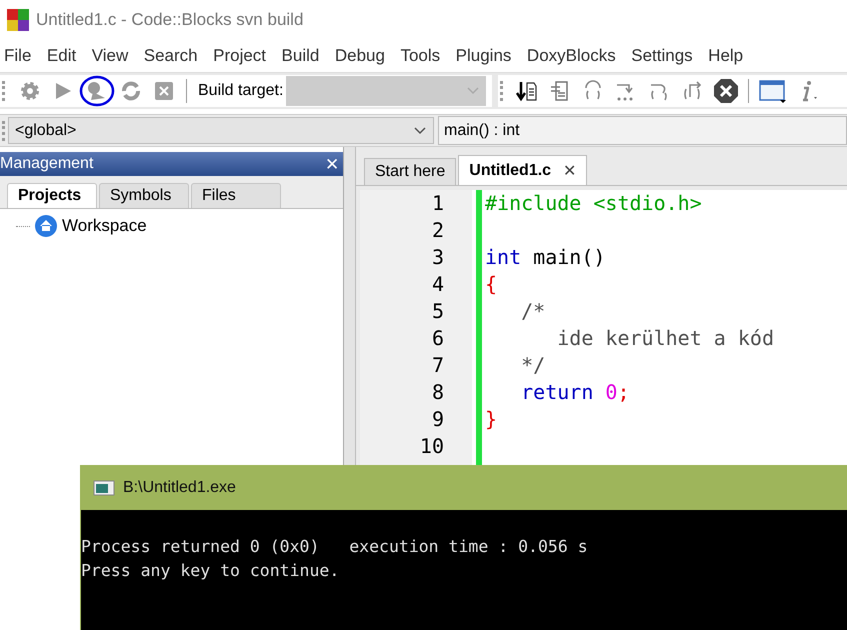  Describe the element at coordinates (569, 170) in the screenshot. I see `tab-close-button: ✕` at that location.